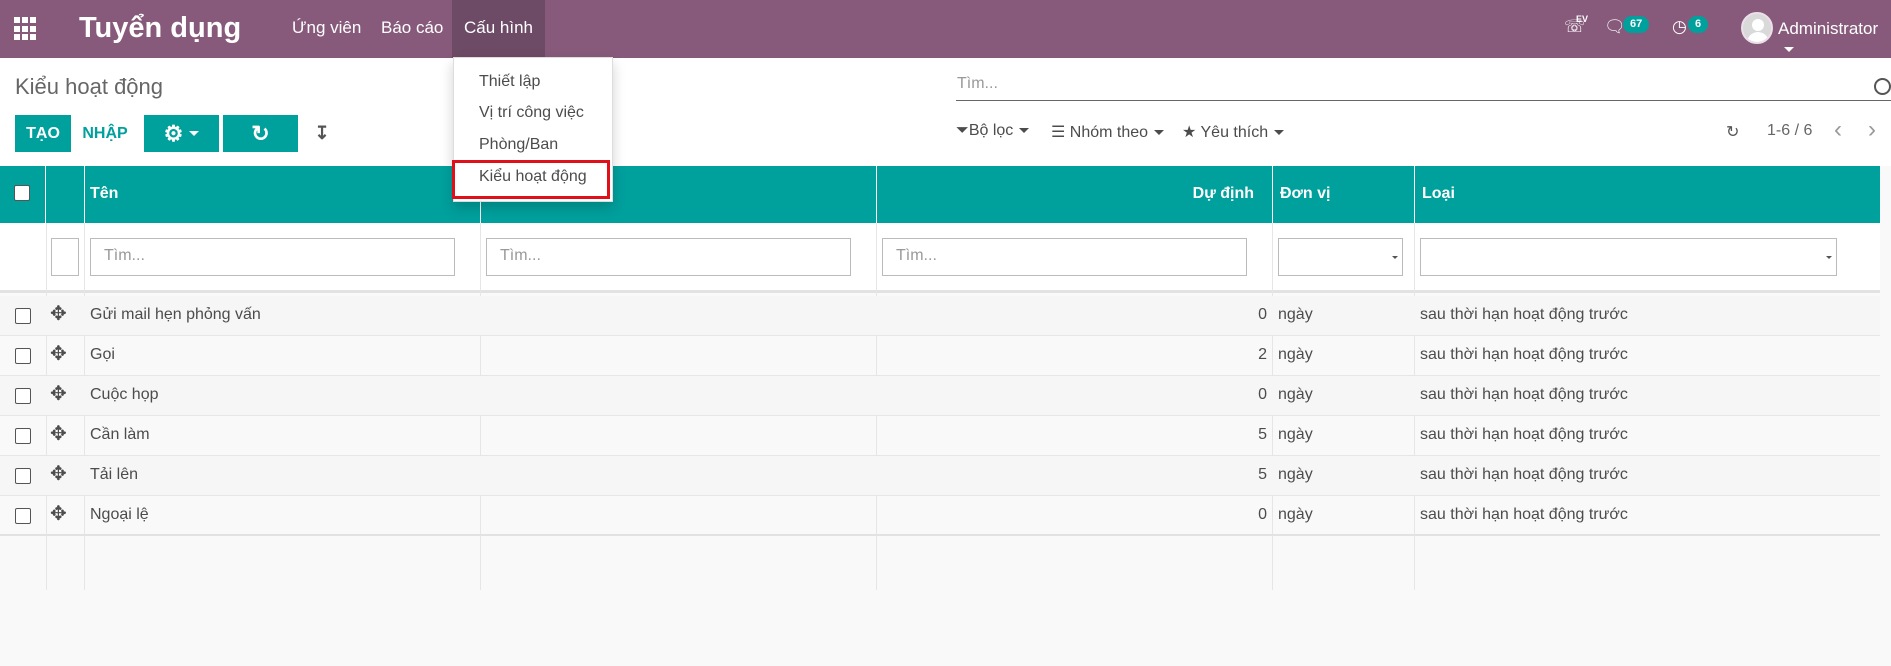 This screenshot has height=666, width=1891. Describe the element at coordinates (1834, 39) in the screenshot. I see `user-menu: Administrator` at that location.